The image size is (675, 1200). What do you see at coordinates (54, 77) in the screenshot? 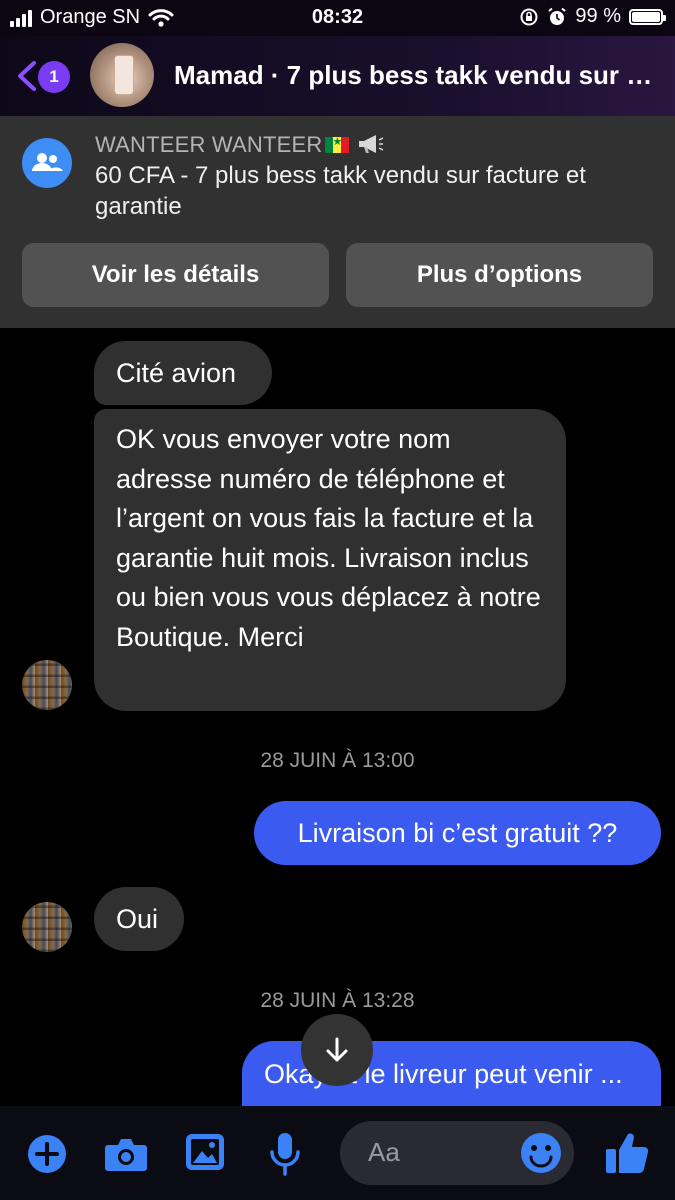
I see `unread-count-badge: 1` at bounding box center [54, 77].